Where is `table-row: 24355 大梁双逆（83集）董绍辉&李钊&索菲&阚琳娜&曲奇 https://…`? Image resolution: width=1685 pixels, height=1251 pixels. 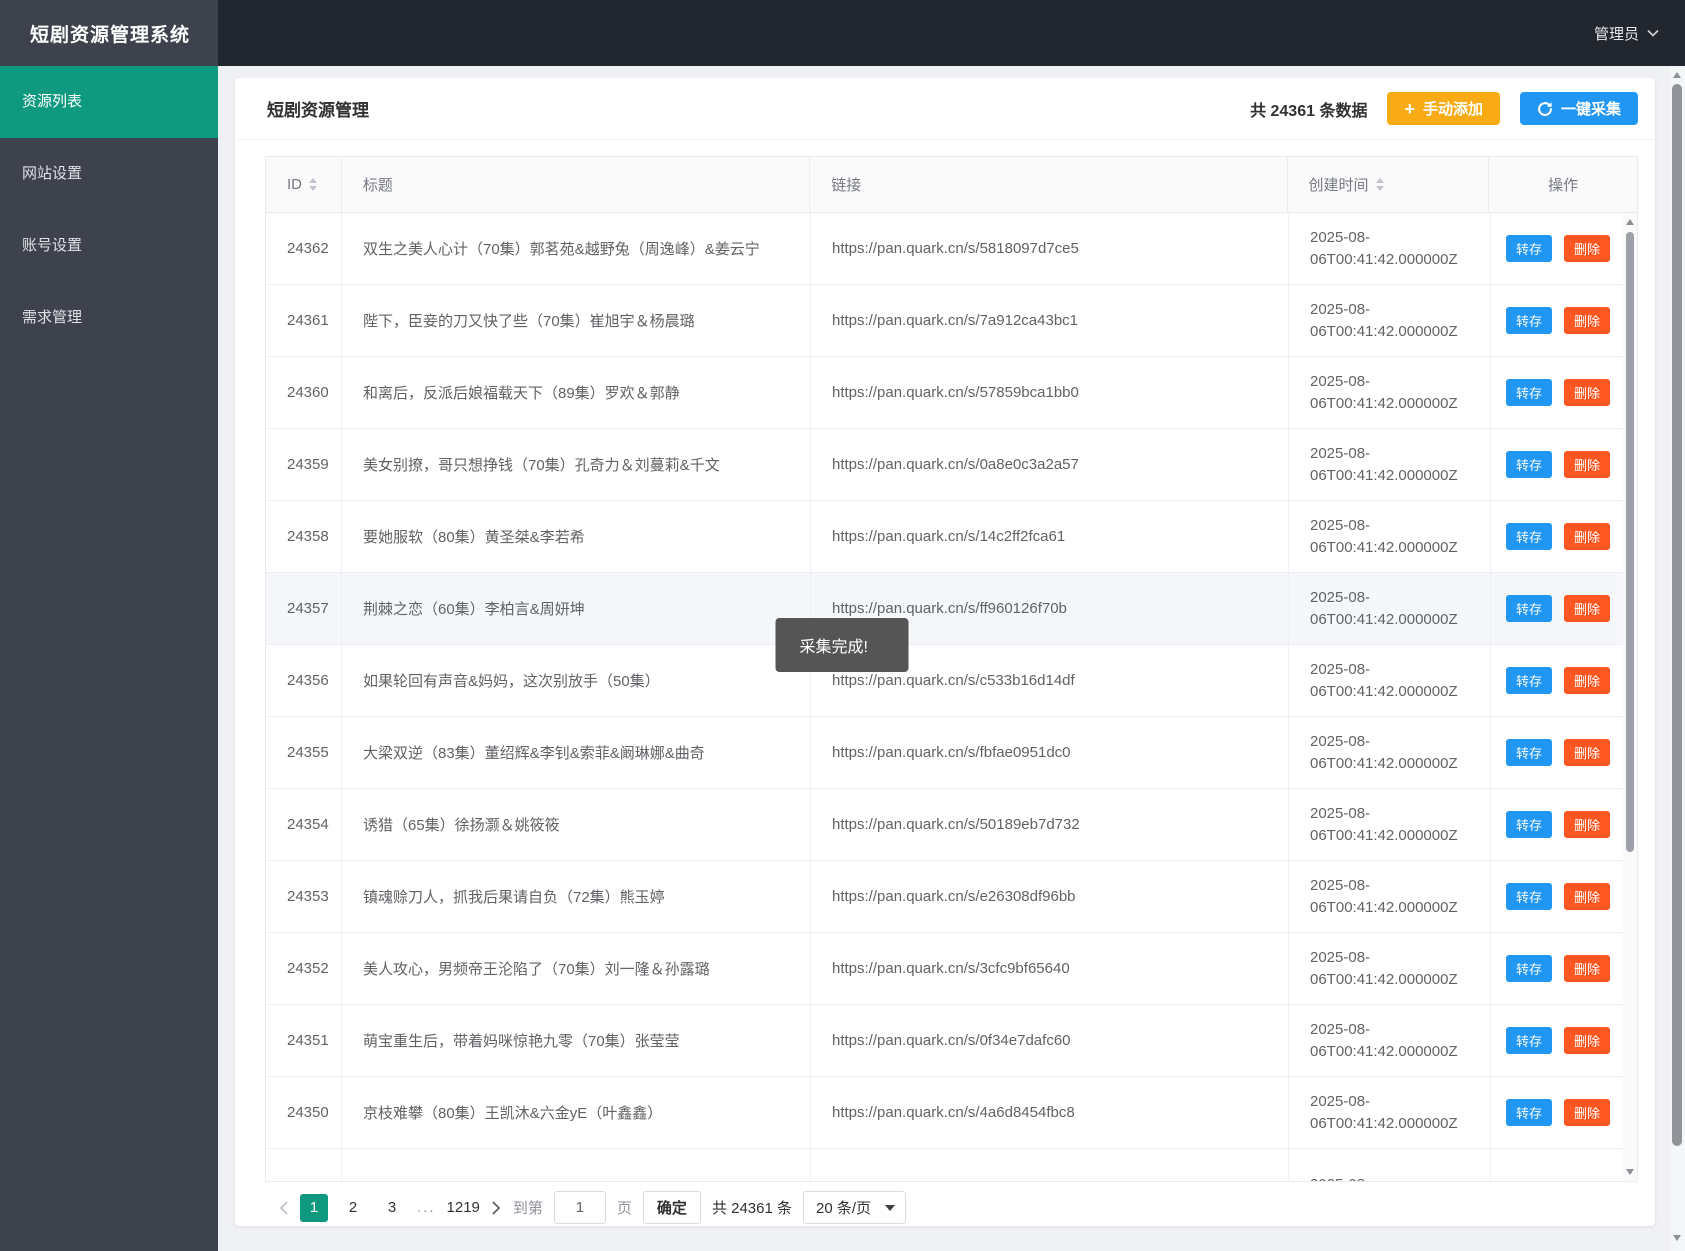 table-row: 24355 大梁双逆（83集）董绍辉&李钊&索菲&阚琳娜&曲奇 https://… is located at coordinates (945, 753).